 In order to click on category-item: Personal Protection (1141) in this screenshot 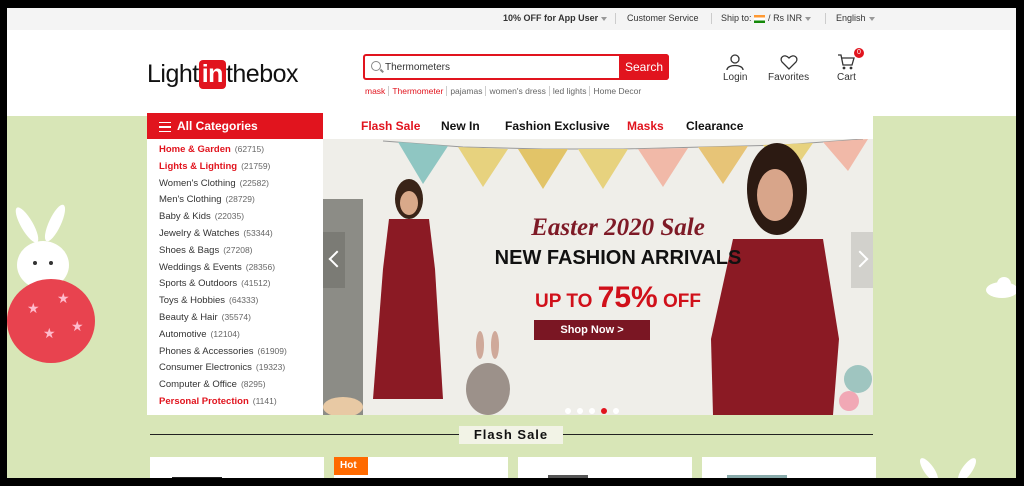, I will do `click(218, 401)`.